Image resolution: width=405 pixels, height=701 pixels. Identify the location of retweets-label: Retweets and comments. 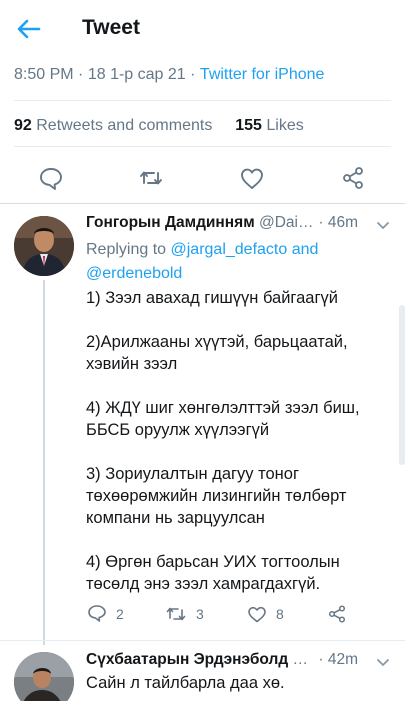
(124, 125).